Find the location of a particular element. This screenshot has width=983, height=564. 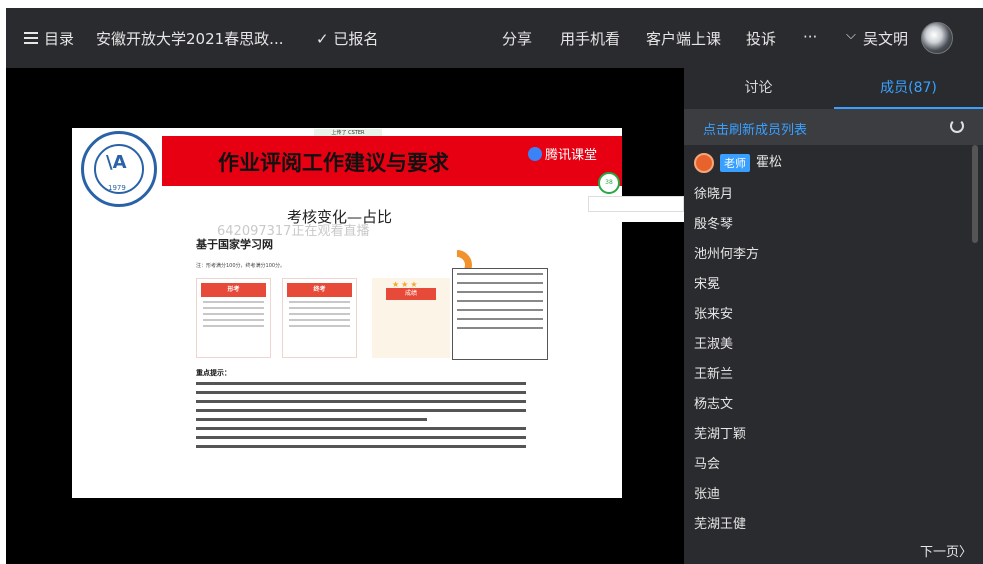

note-box is located at coordinates (500, 314).